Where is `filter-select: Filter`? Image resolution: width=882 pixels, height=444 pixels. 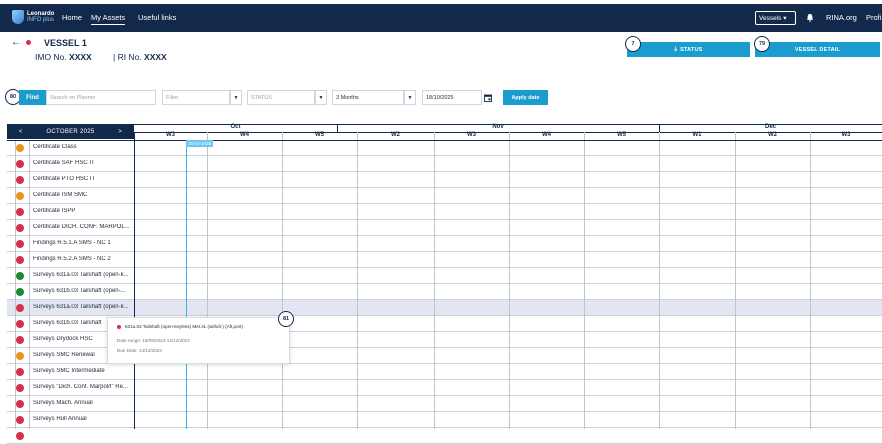
filter-select: Filter is located at coordinates (196, 97).